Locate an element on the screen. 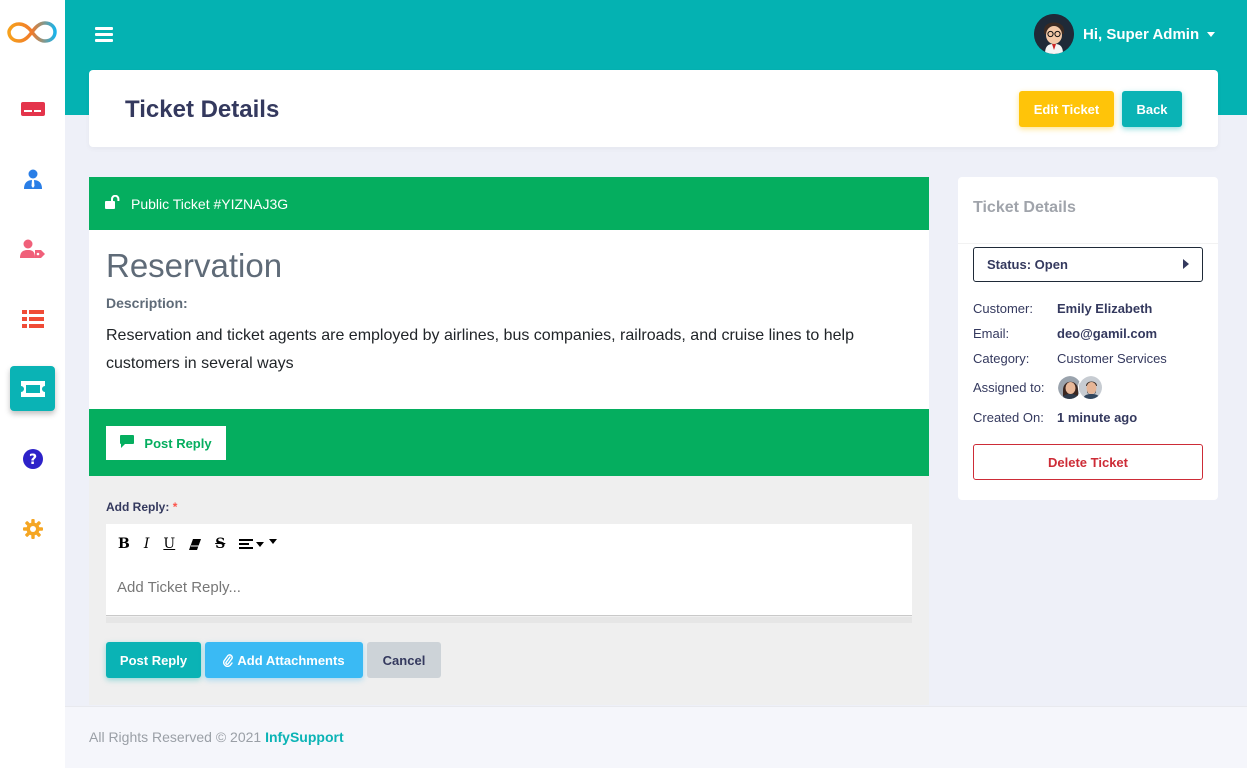 This screenshot has height=768, width=1247. user-tag-icon is located at coordinates (32, 249).